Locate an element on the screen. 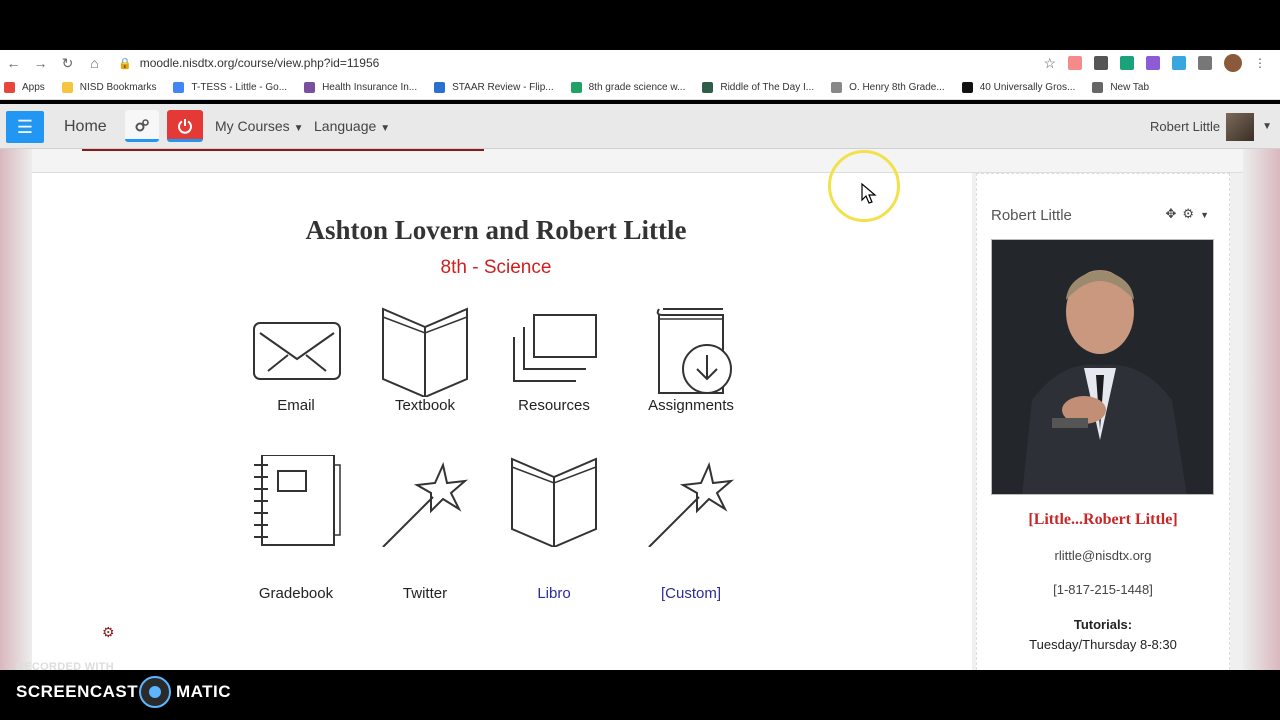 This screenshot has height=720, width=1280. screencast-brand: SCREENCAST is located at coordinates (77, 691).